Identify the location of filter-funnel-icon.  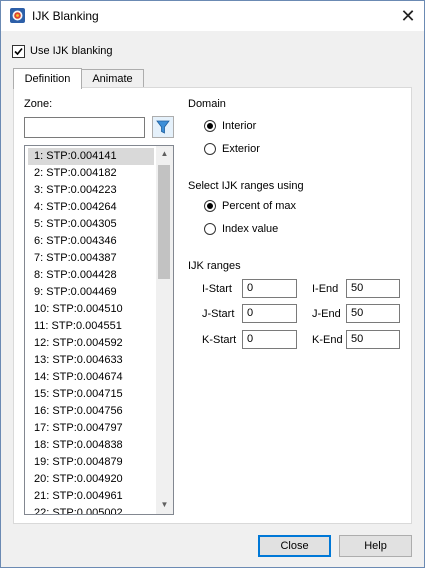
(163, 127).